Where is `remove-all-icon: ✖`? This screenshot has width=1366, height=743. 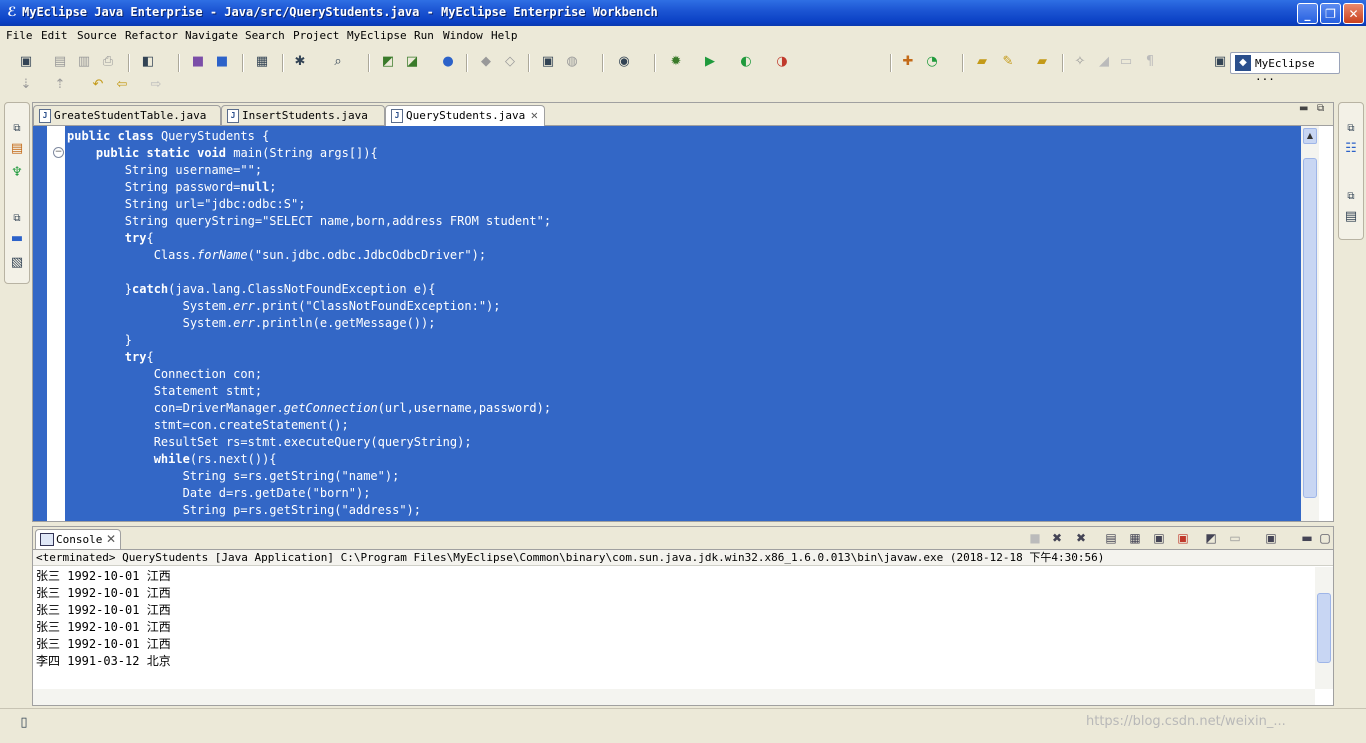 remove-all-icon: ✖ is located at coordinates (1081, 538).